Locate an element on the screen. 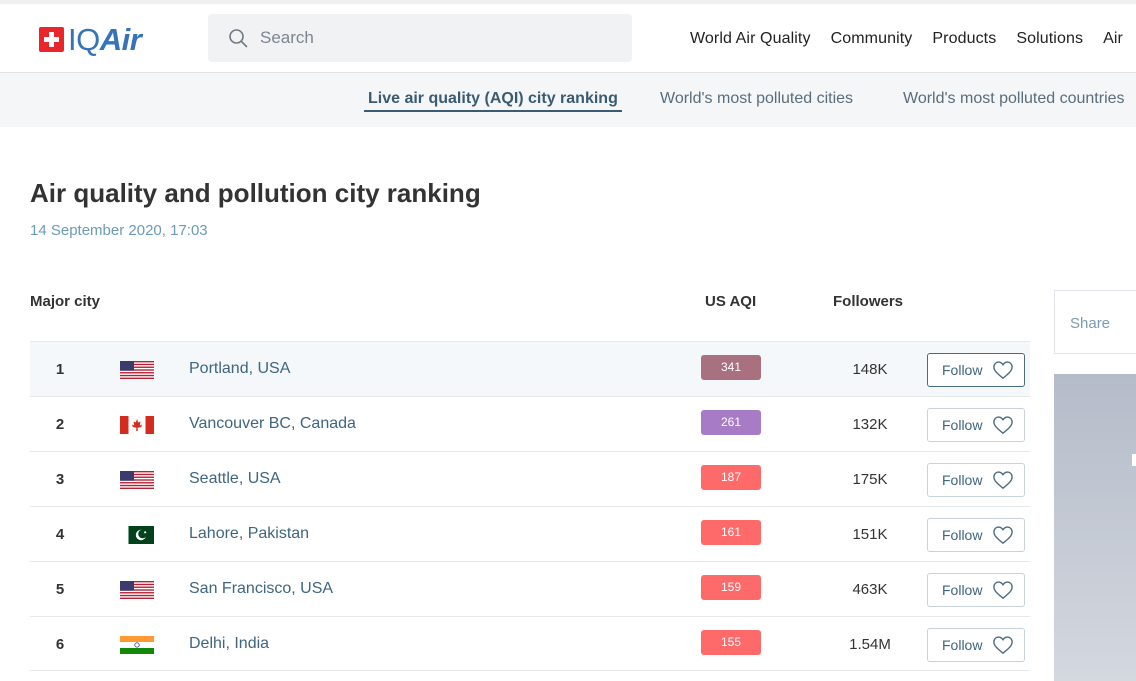  table-row: 4 Lahore, Pakistan 161 151K Follow is located at coordinates (530, 533).